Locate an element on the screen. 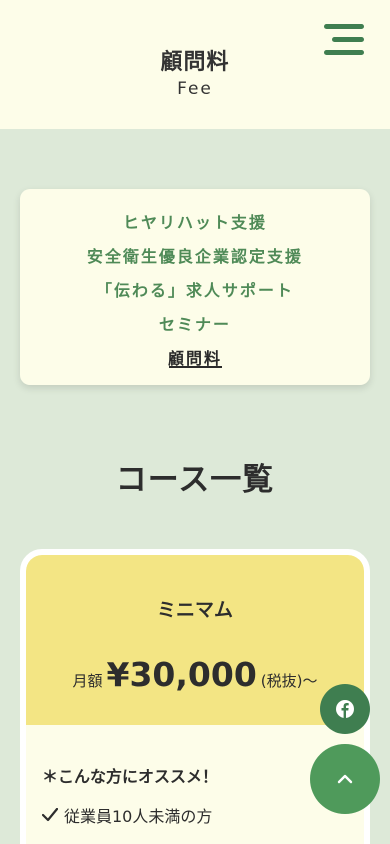  recommend-title: ＊こんな方にオススメ！ is located at coordinates (130, 776).